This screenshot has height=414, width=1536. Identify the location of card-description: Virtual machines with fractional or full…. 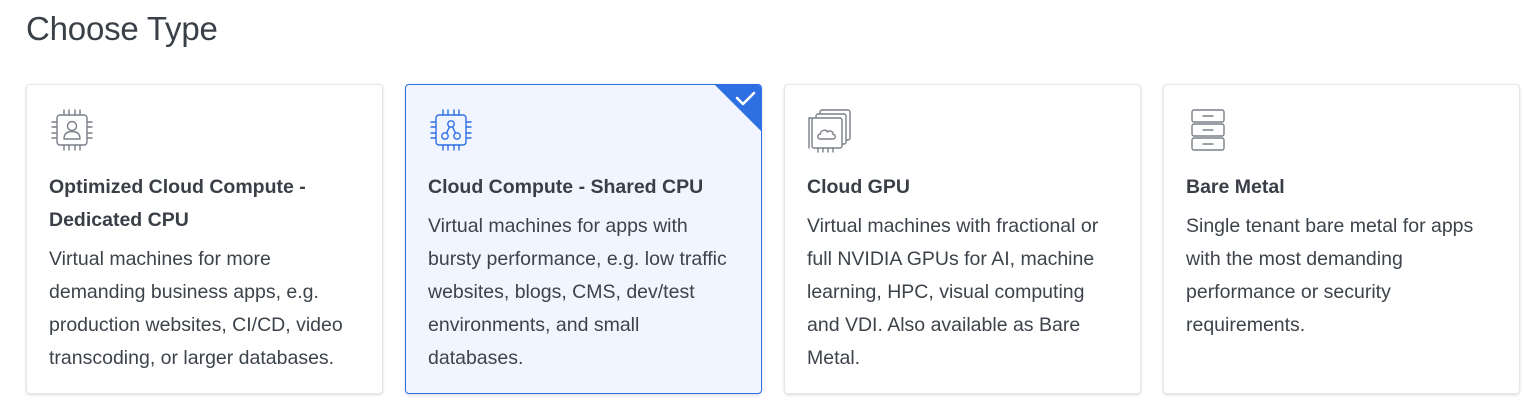
(953, 292).